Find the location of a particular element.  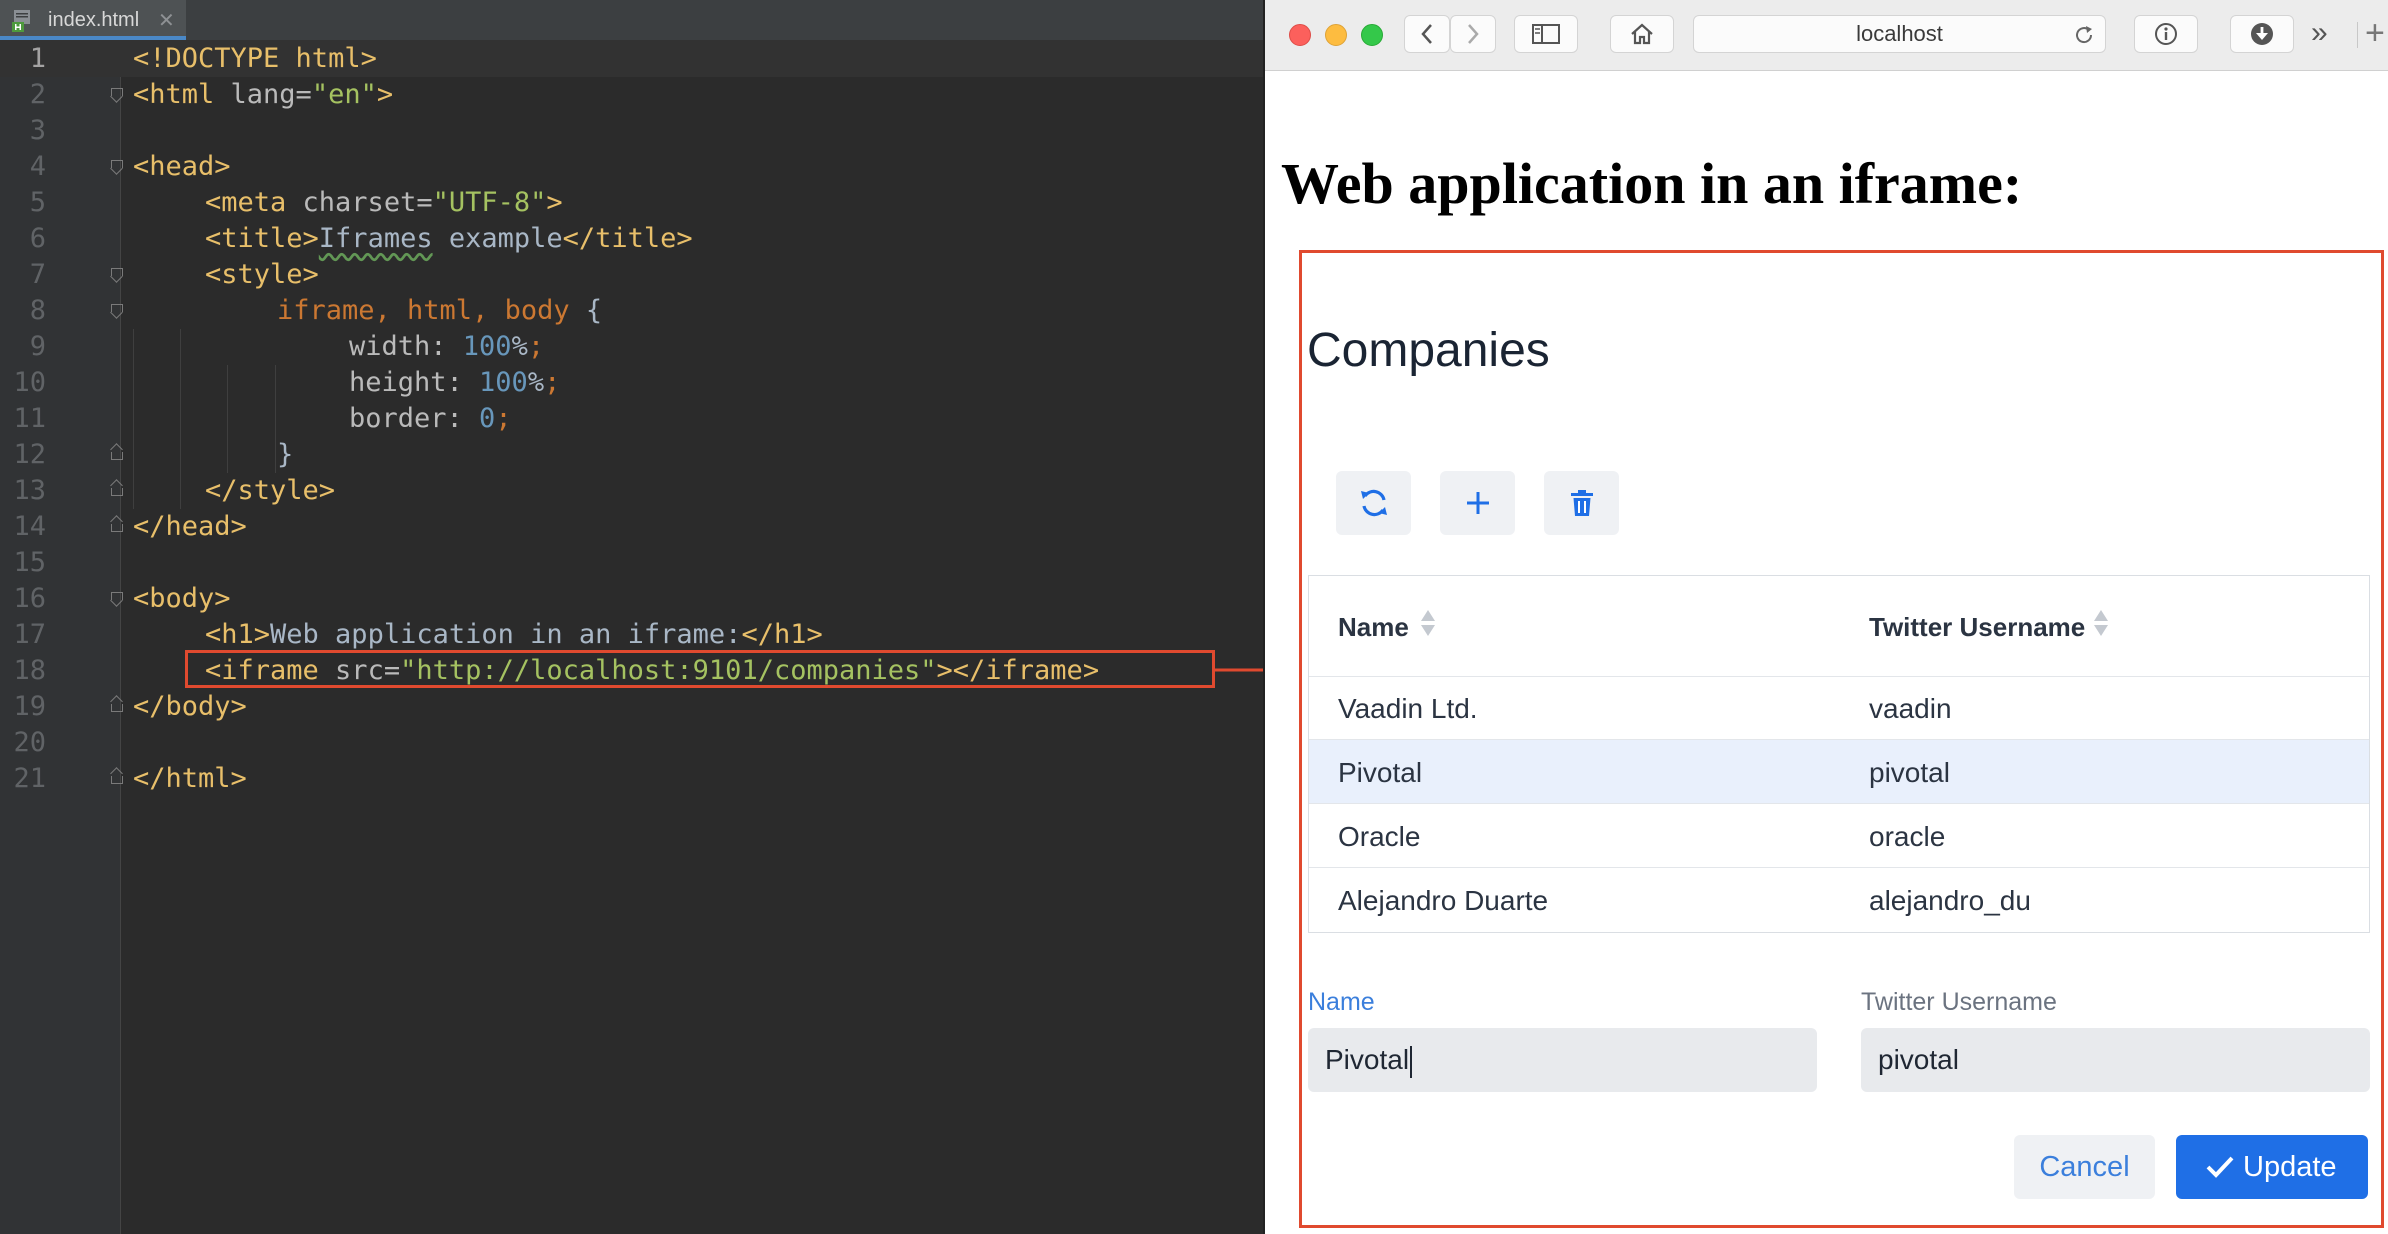

overflow-chevron-icon: » is located at coordinates (2319, 33).